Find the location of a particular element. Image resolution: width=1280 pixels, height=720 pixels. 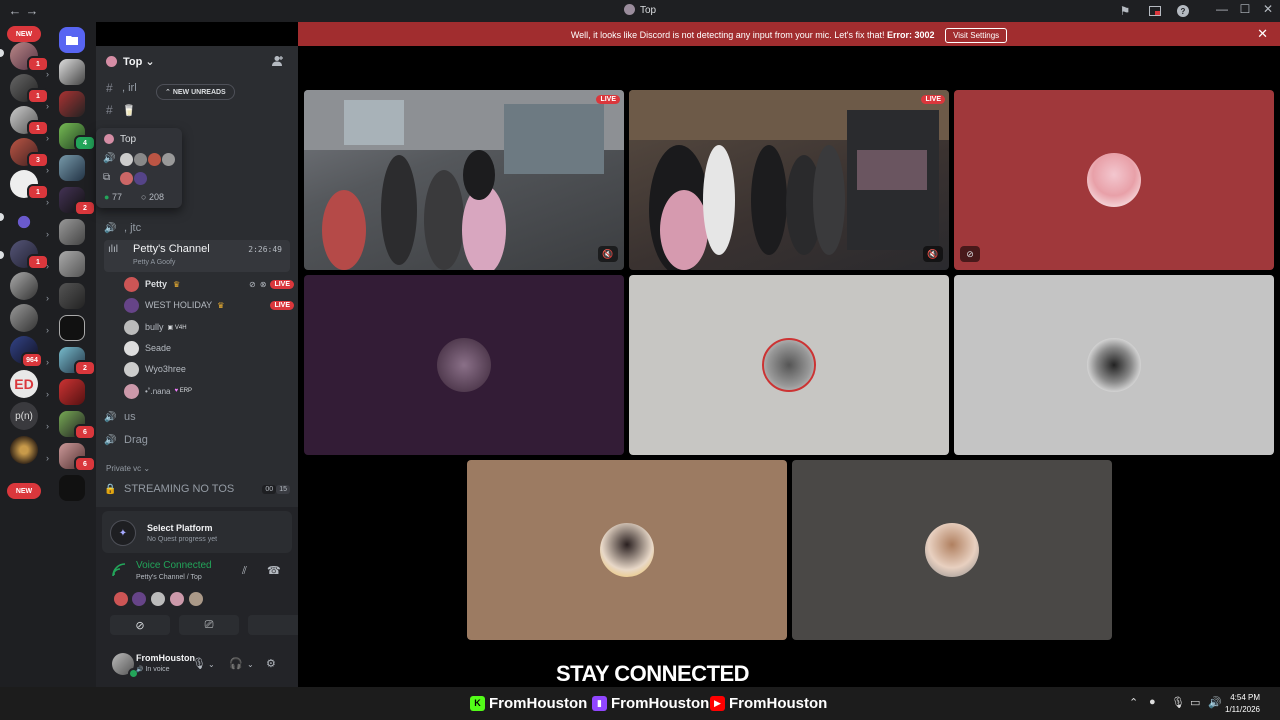

folder-icon is located at coordinates (72, 40).